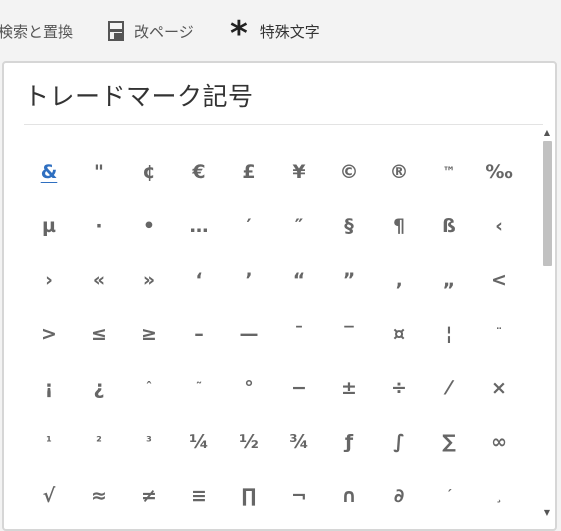 This screenshot has width=561, height=531. I want to click on symbol-button: ˆ, so click(149, 388).